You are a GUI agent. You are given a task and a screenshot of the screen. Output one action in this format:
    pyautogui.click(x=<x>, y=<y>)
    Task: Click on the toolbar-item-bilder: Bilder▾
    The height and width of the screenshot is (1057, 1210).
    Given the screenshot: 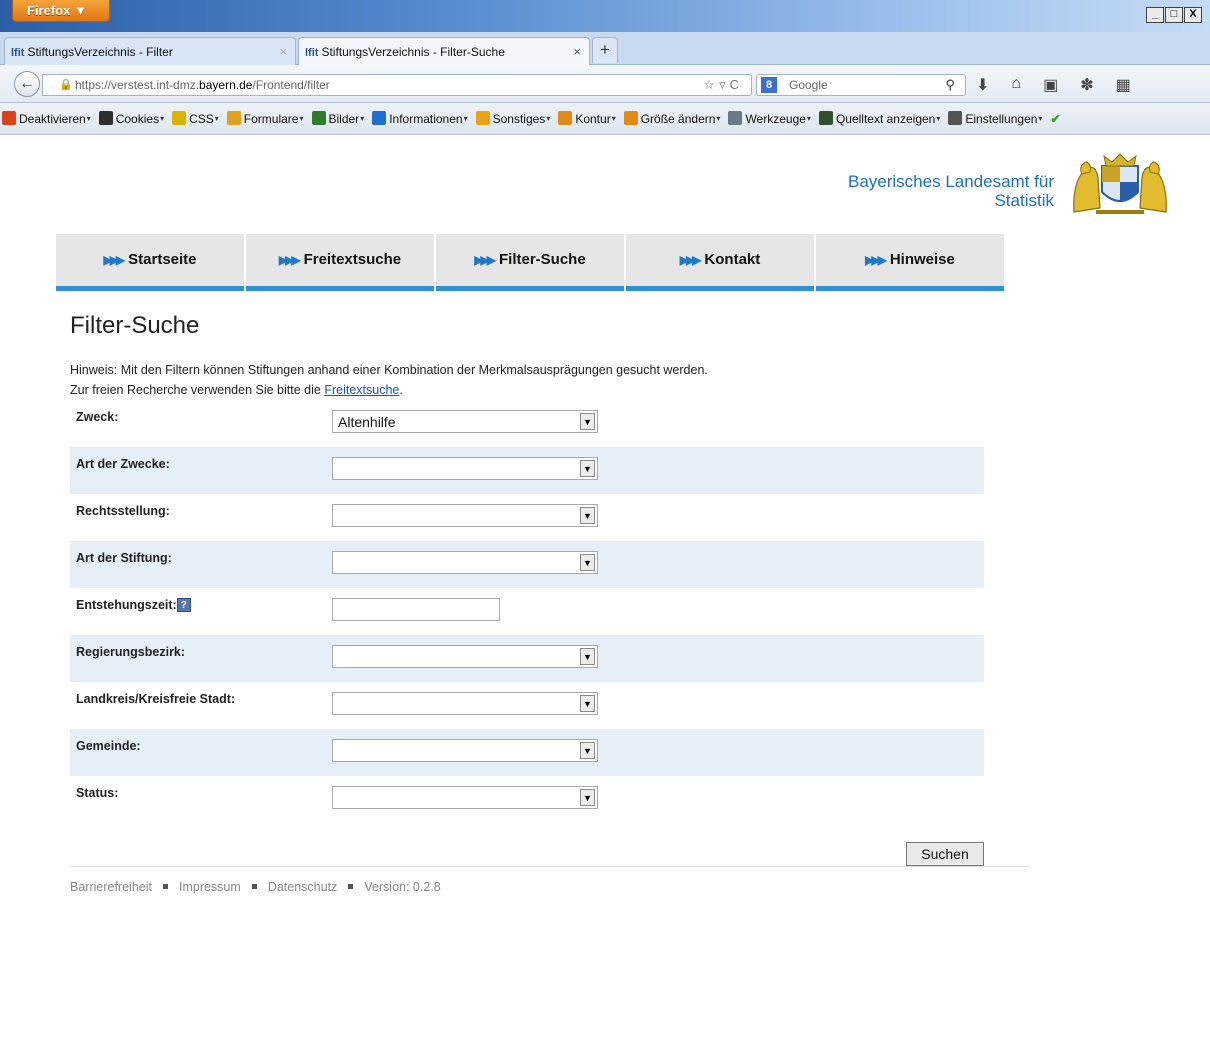 What is the action you would take?
    pyautogui.click(x=338, y=118)
    